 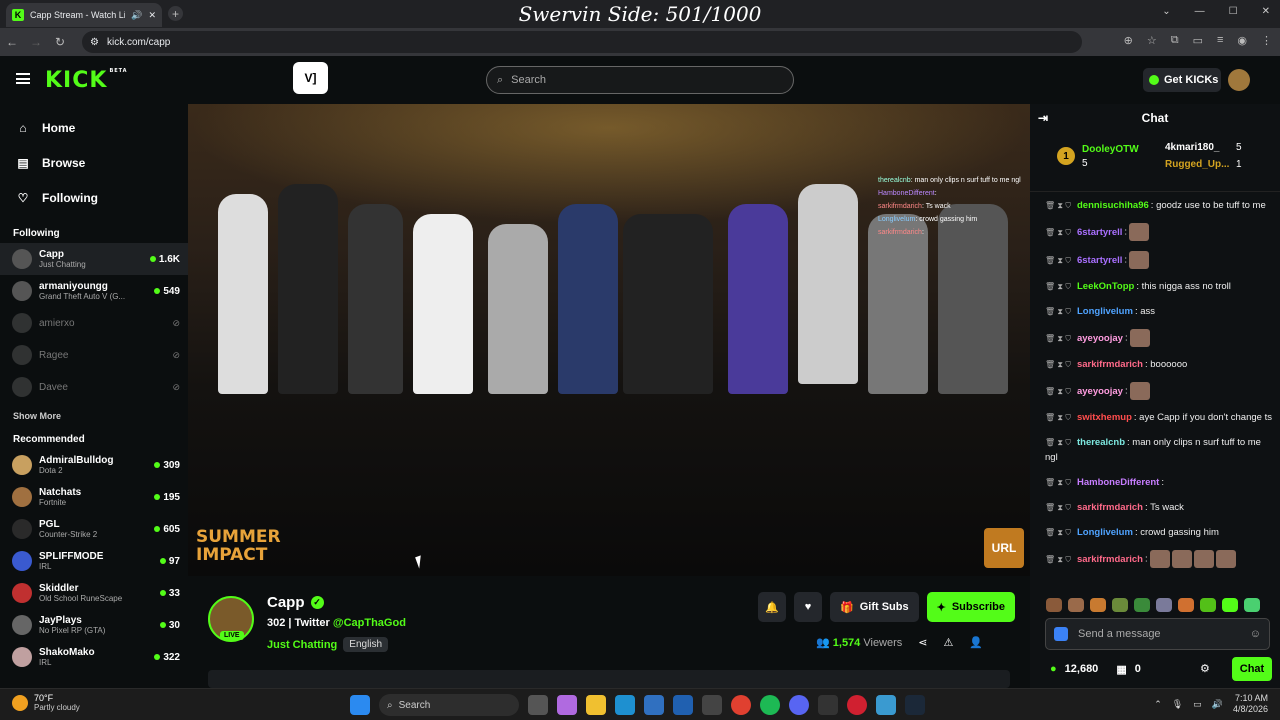 What do you see at coordinates (94, 657) in the screenshot?
I see `recommended-channel: ShakoMako IRL 322` at bounding box center [94, 657].